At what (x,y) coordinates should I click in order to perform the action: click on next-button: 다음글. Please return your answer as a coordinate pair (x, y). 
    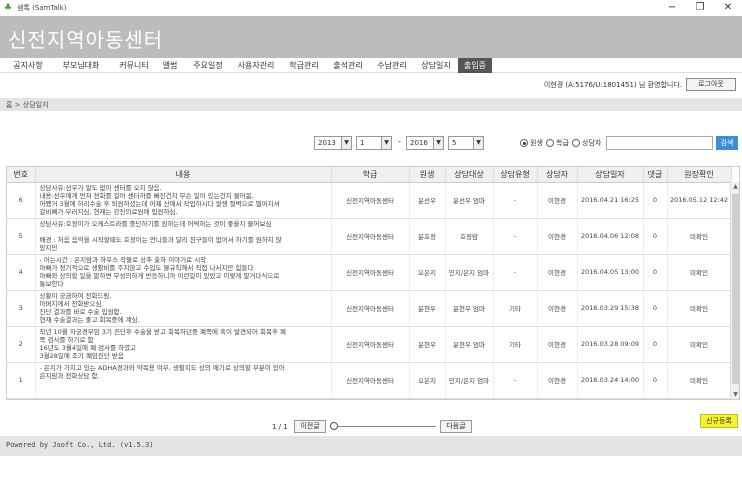
    Looking at the image, I should click on (456, 426).